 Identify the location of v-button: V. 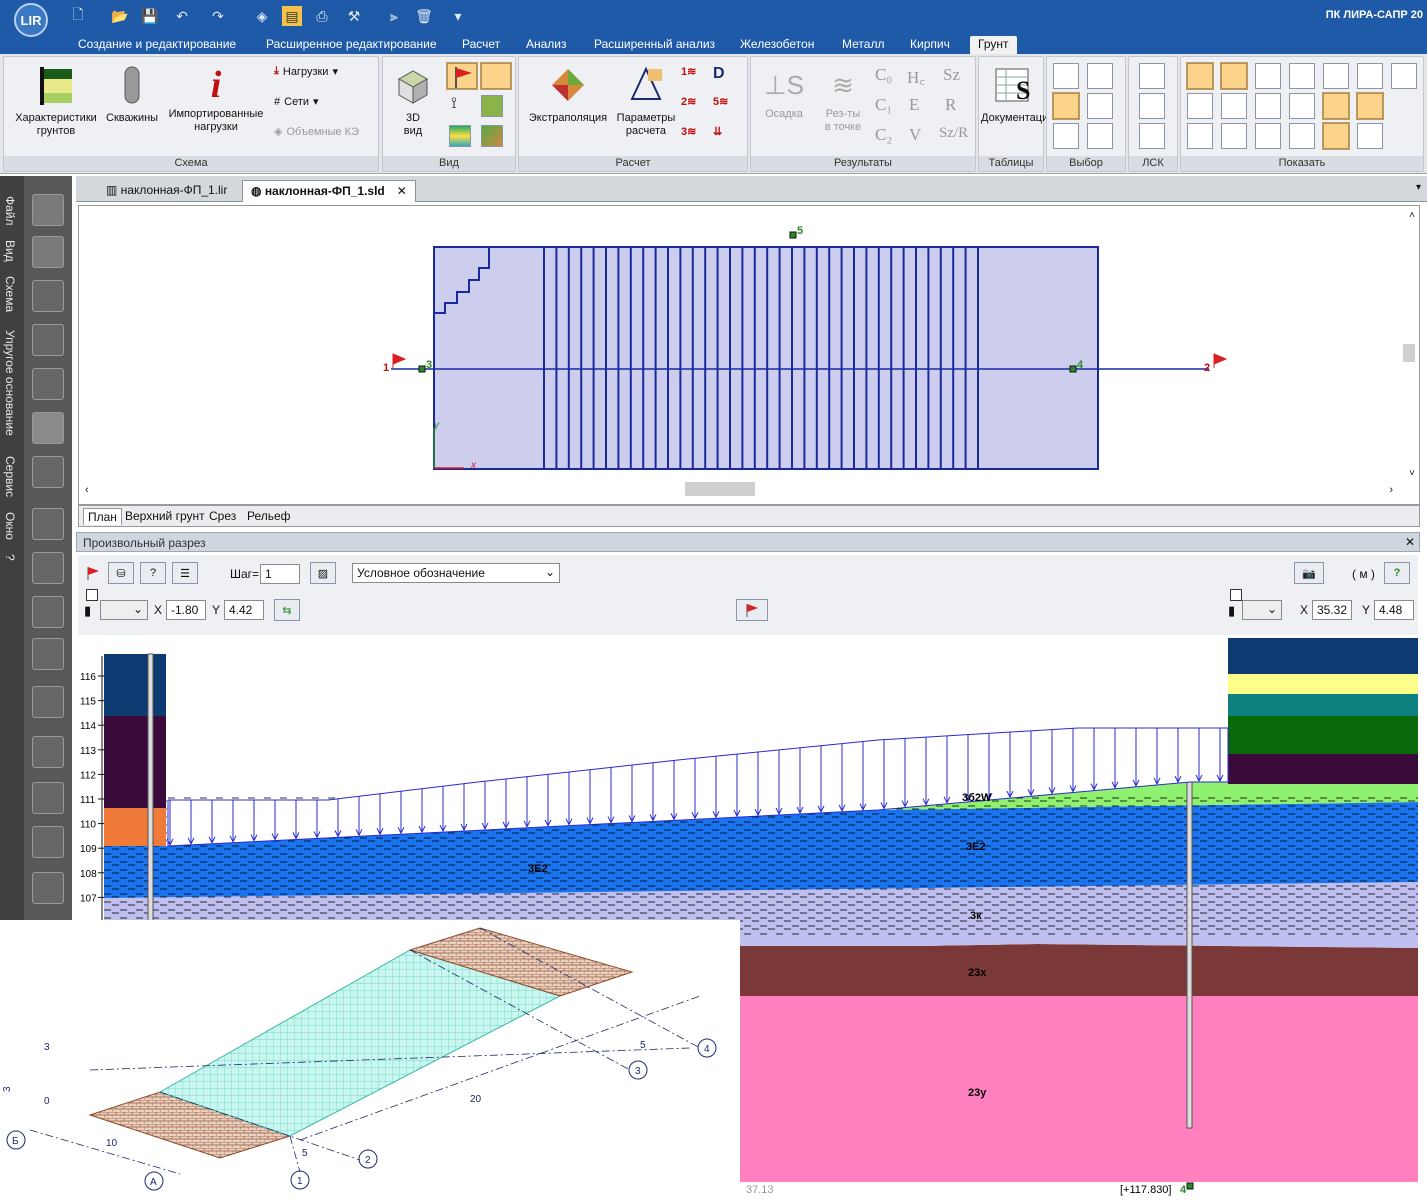
(915, 135).